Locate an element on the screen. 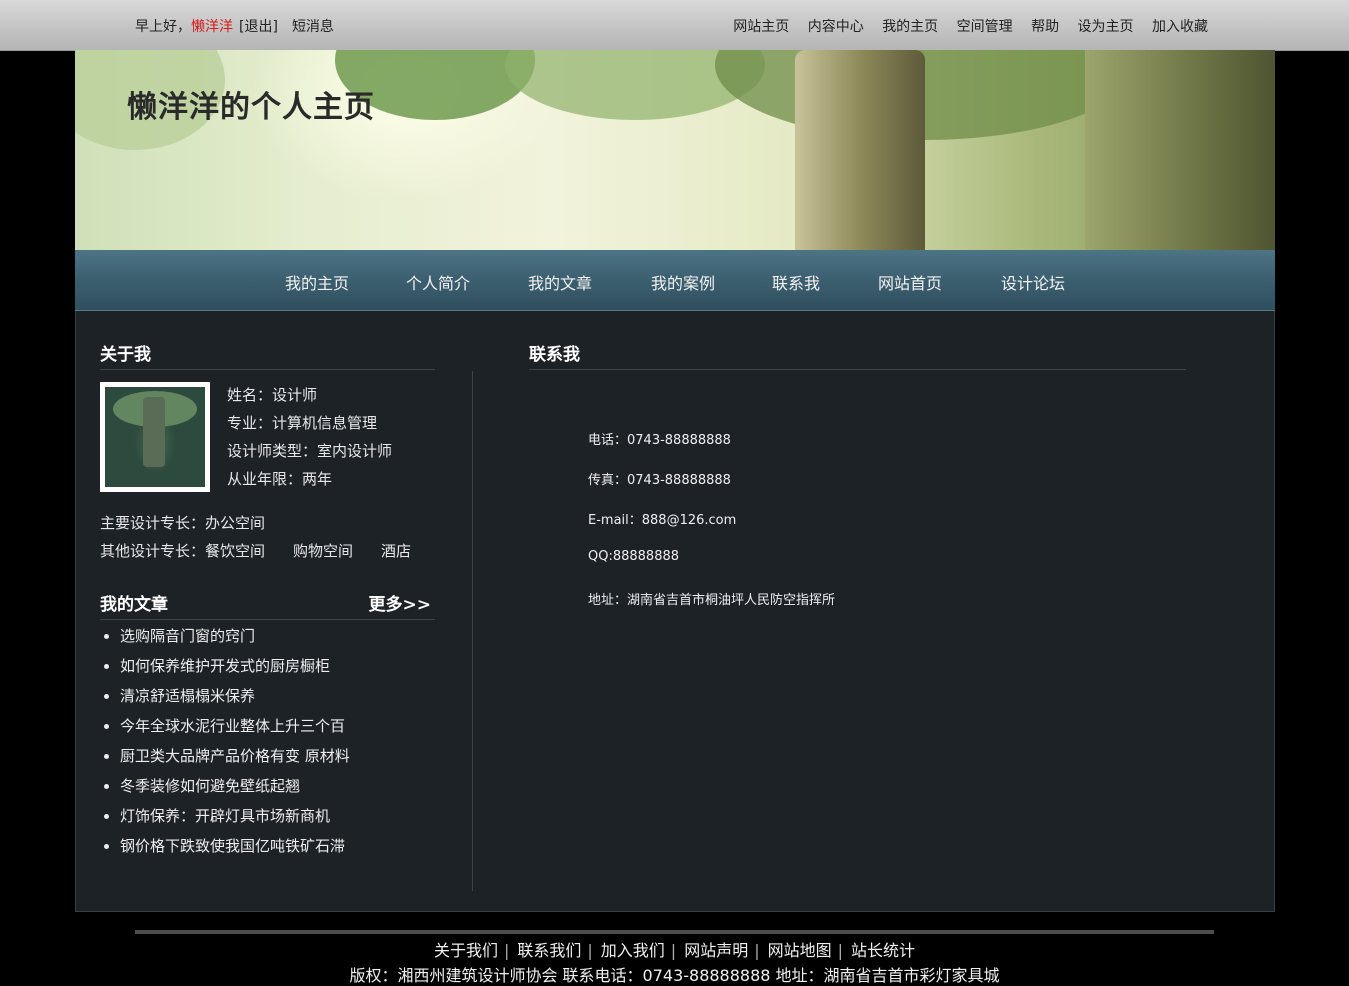 The width and height of the screenshot is (1349, 986). top-link-help: 帮助 is located at coordinates (1045, 27).